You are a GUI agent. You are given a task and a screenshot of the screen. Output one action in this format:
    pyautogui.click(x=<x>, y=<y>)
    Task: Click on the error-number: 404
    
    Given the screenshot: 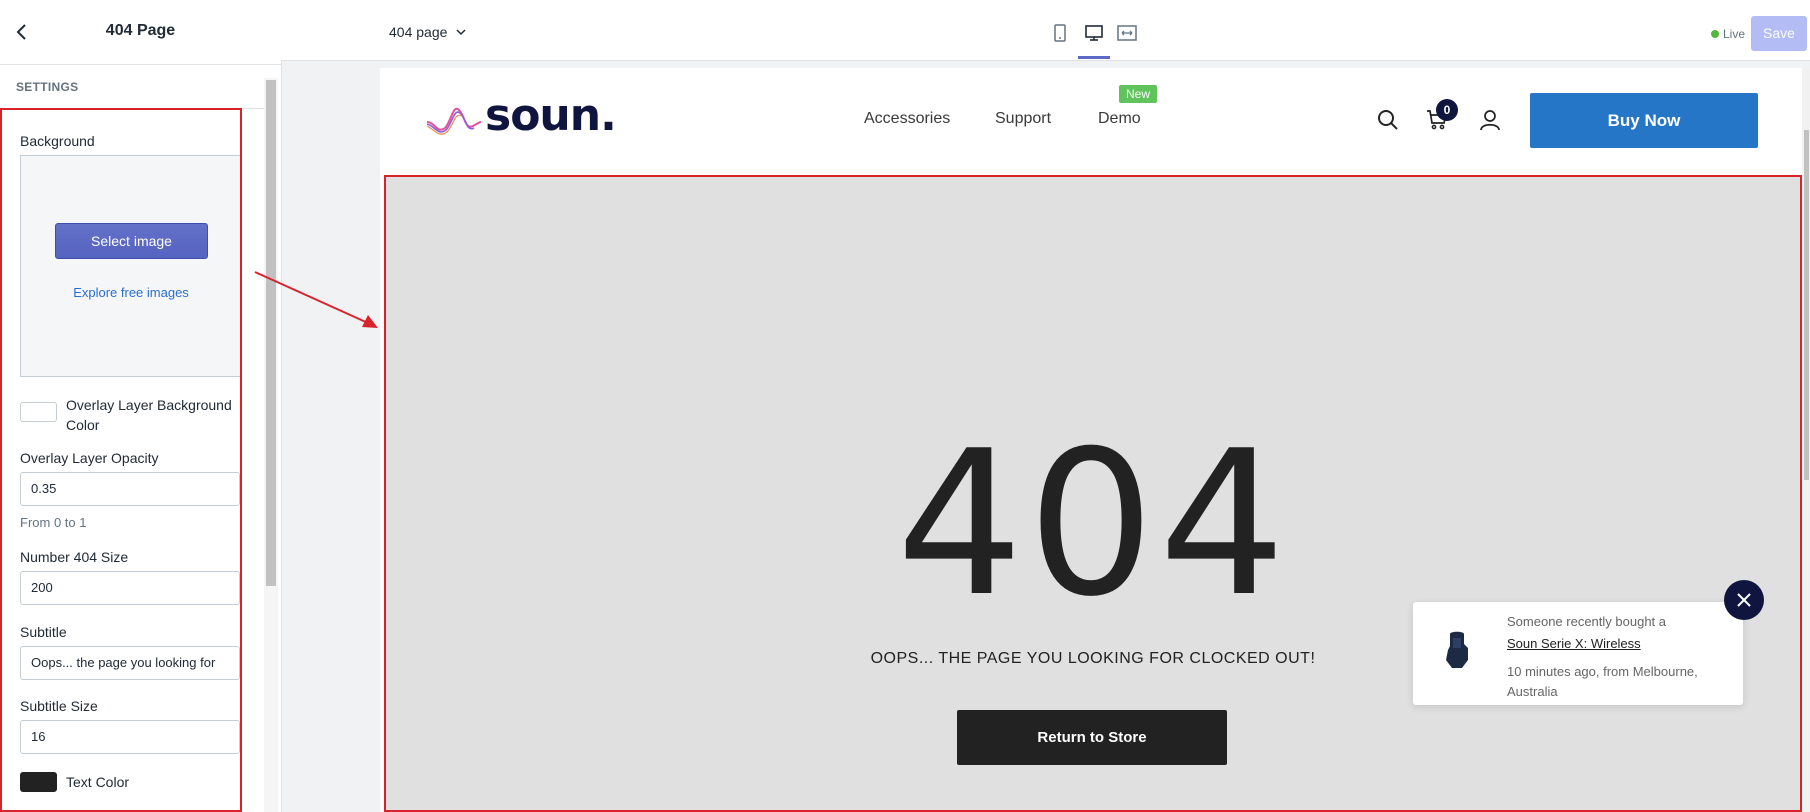 What is the action you would take?
    pyautogui.click(x=1093, y=524)
    